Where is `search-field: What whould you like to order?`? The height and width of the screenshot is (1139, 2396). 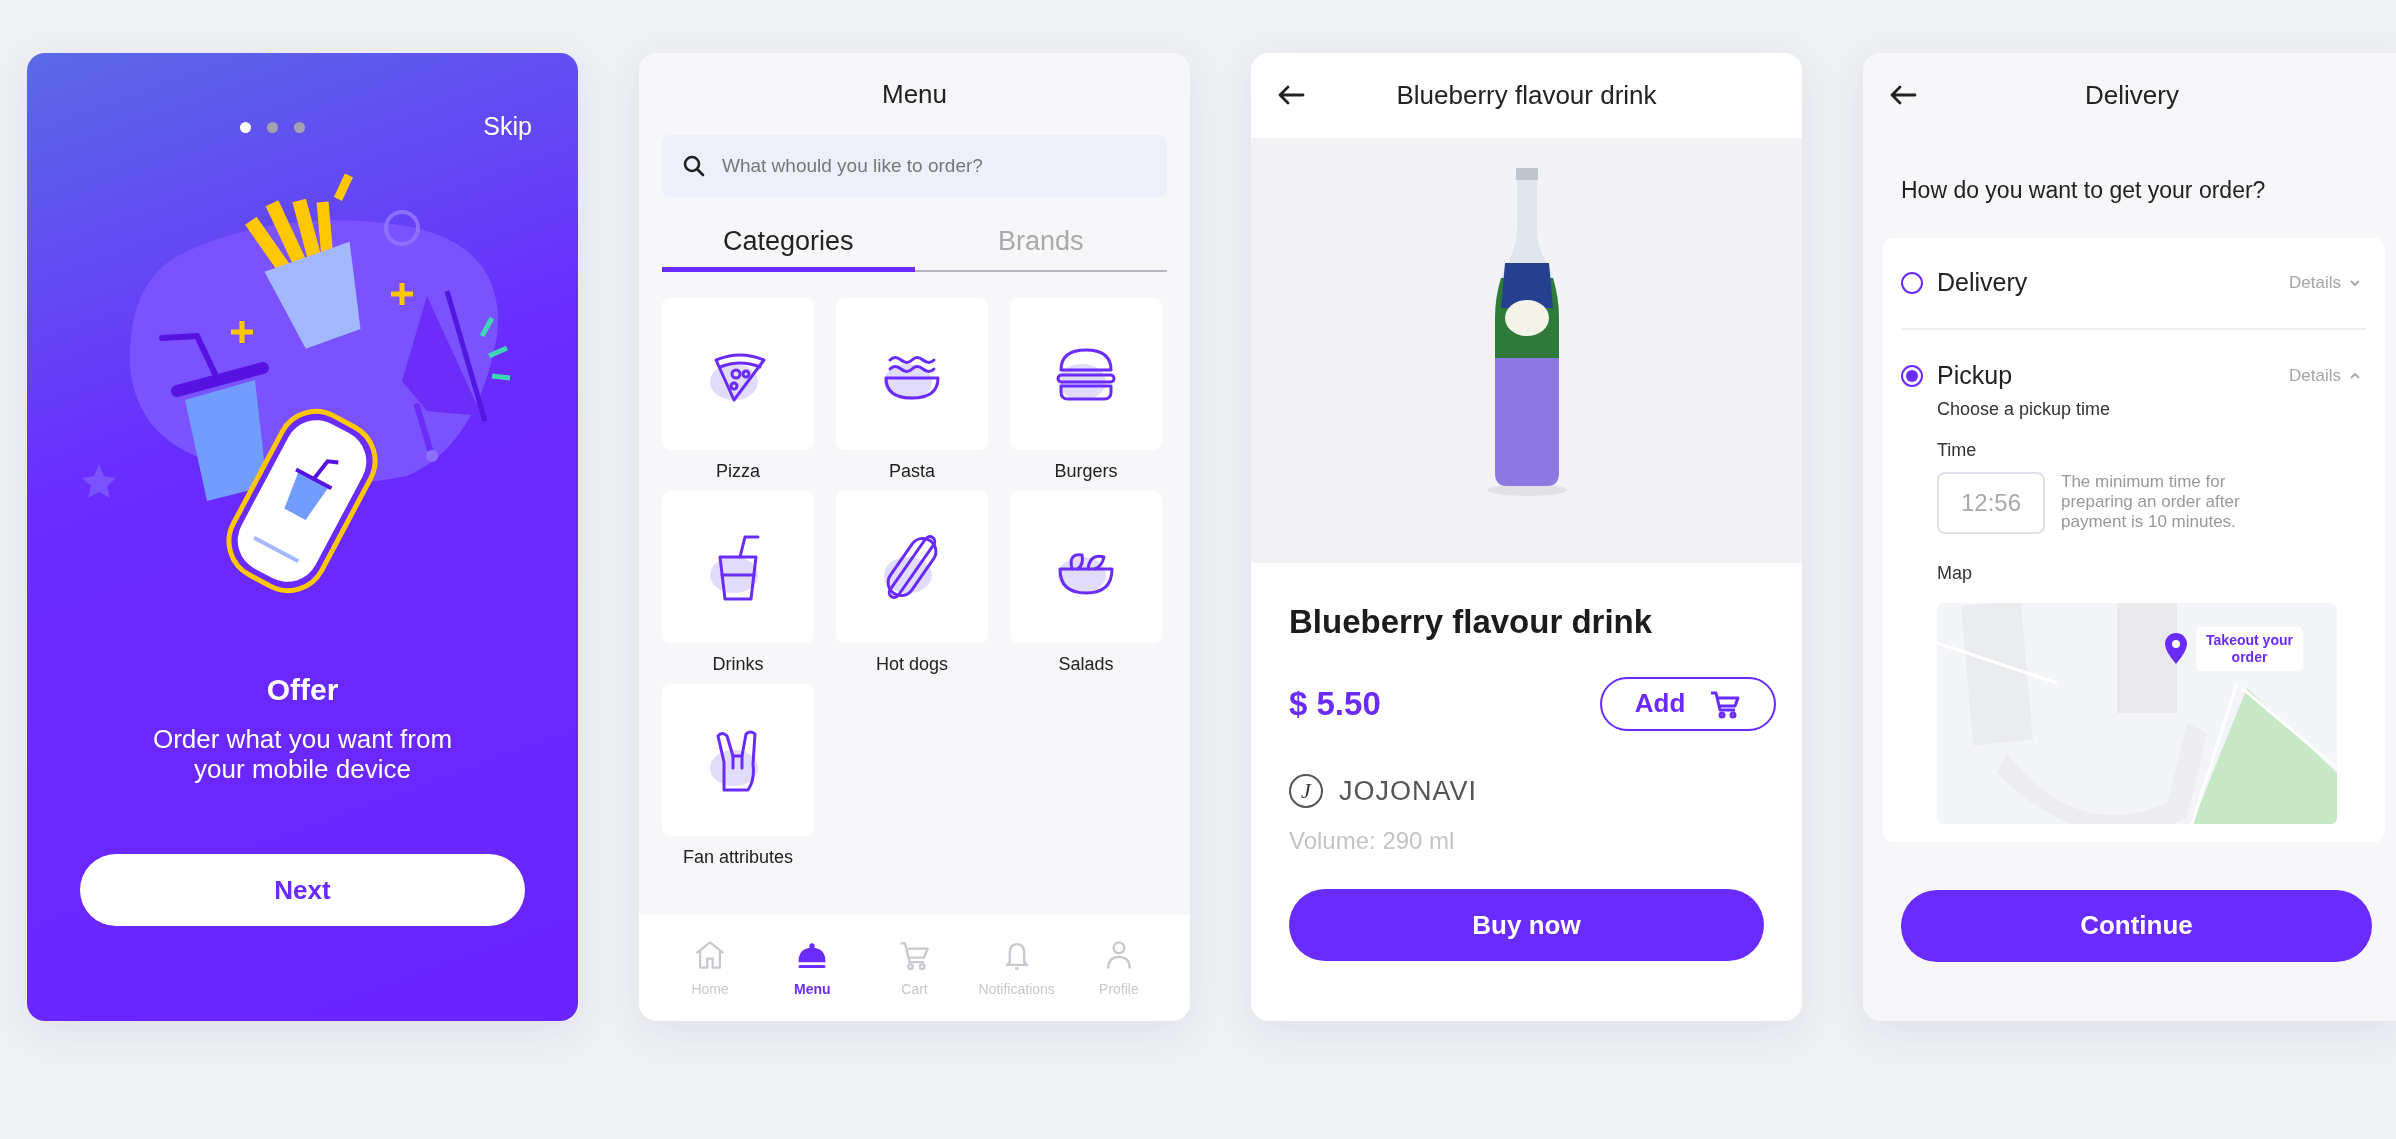
search-field: What whould you like to order? is located at coordinates (914, 166).